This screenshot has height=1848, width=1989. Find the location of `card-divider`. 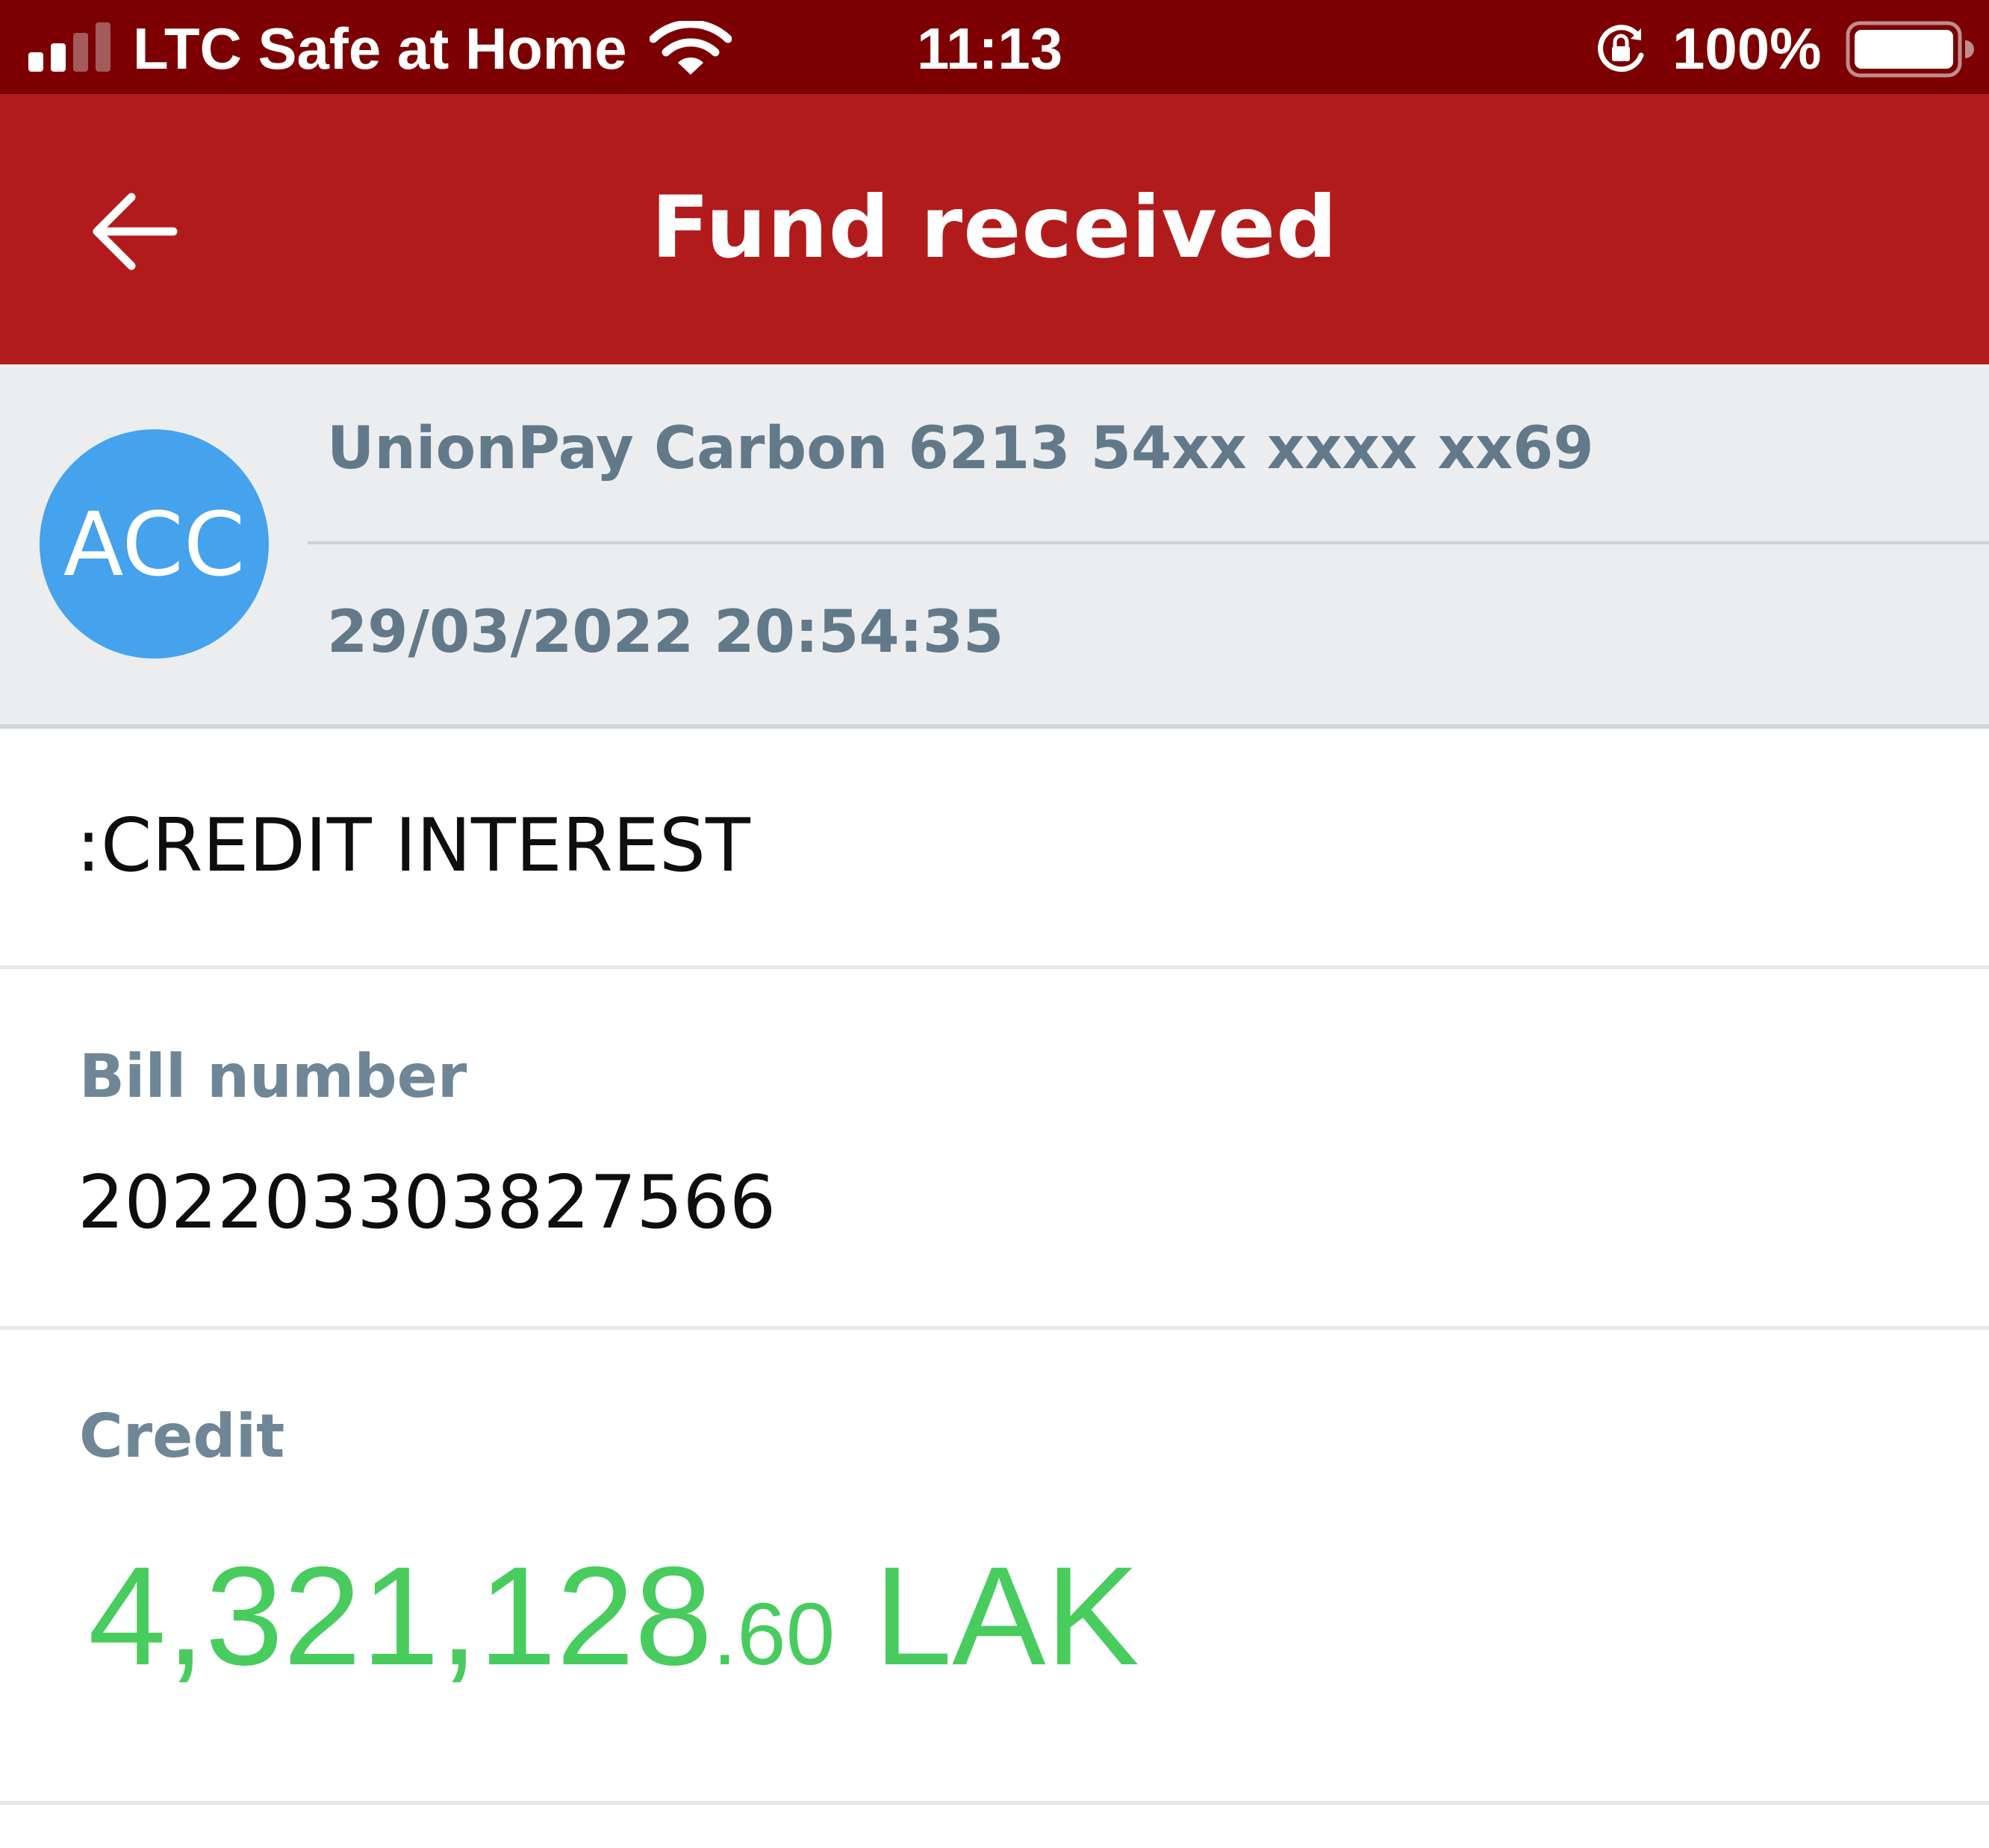

card-divider is located at coordinates (1148, 542).